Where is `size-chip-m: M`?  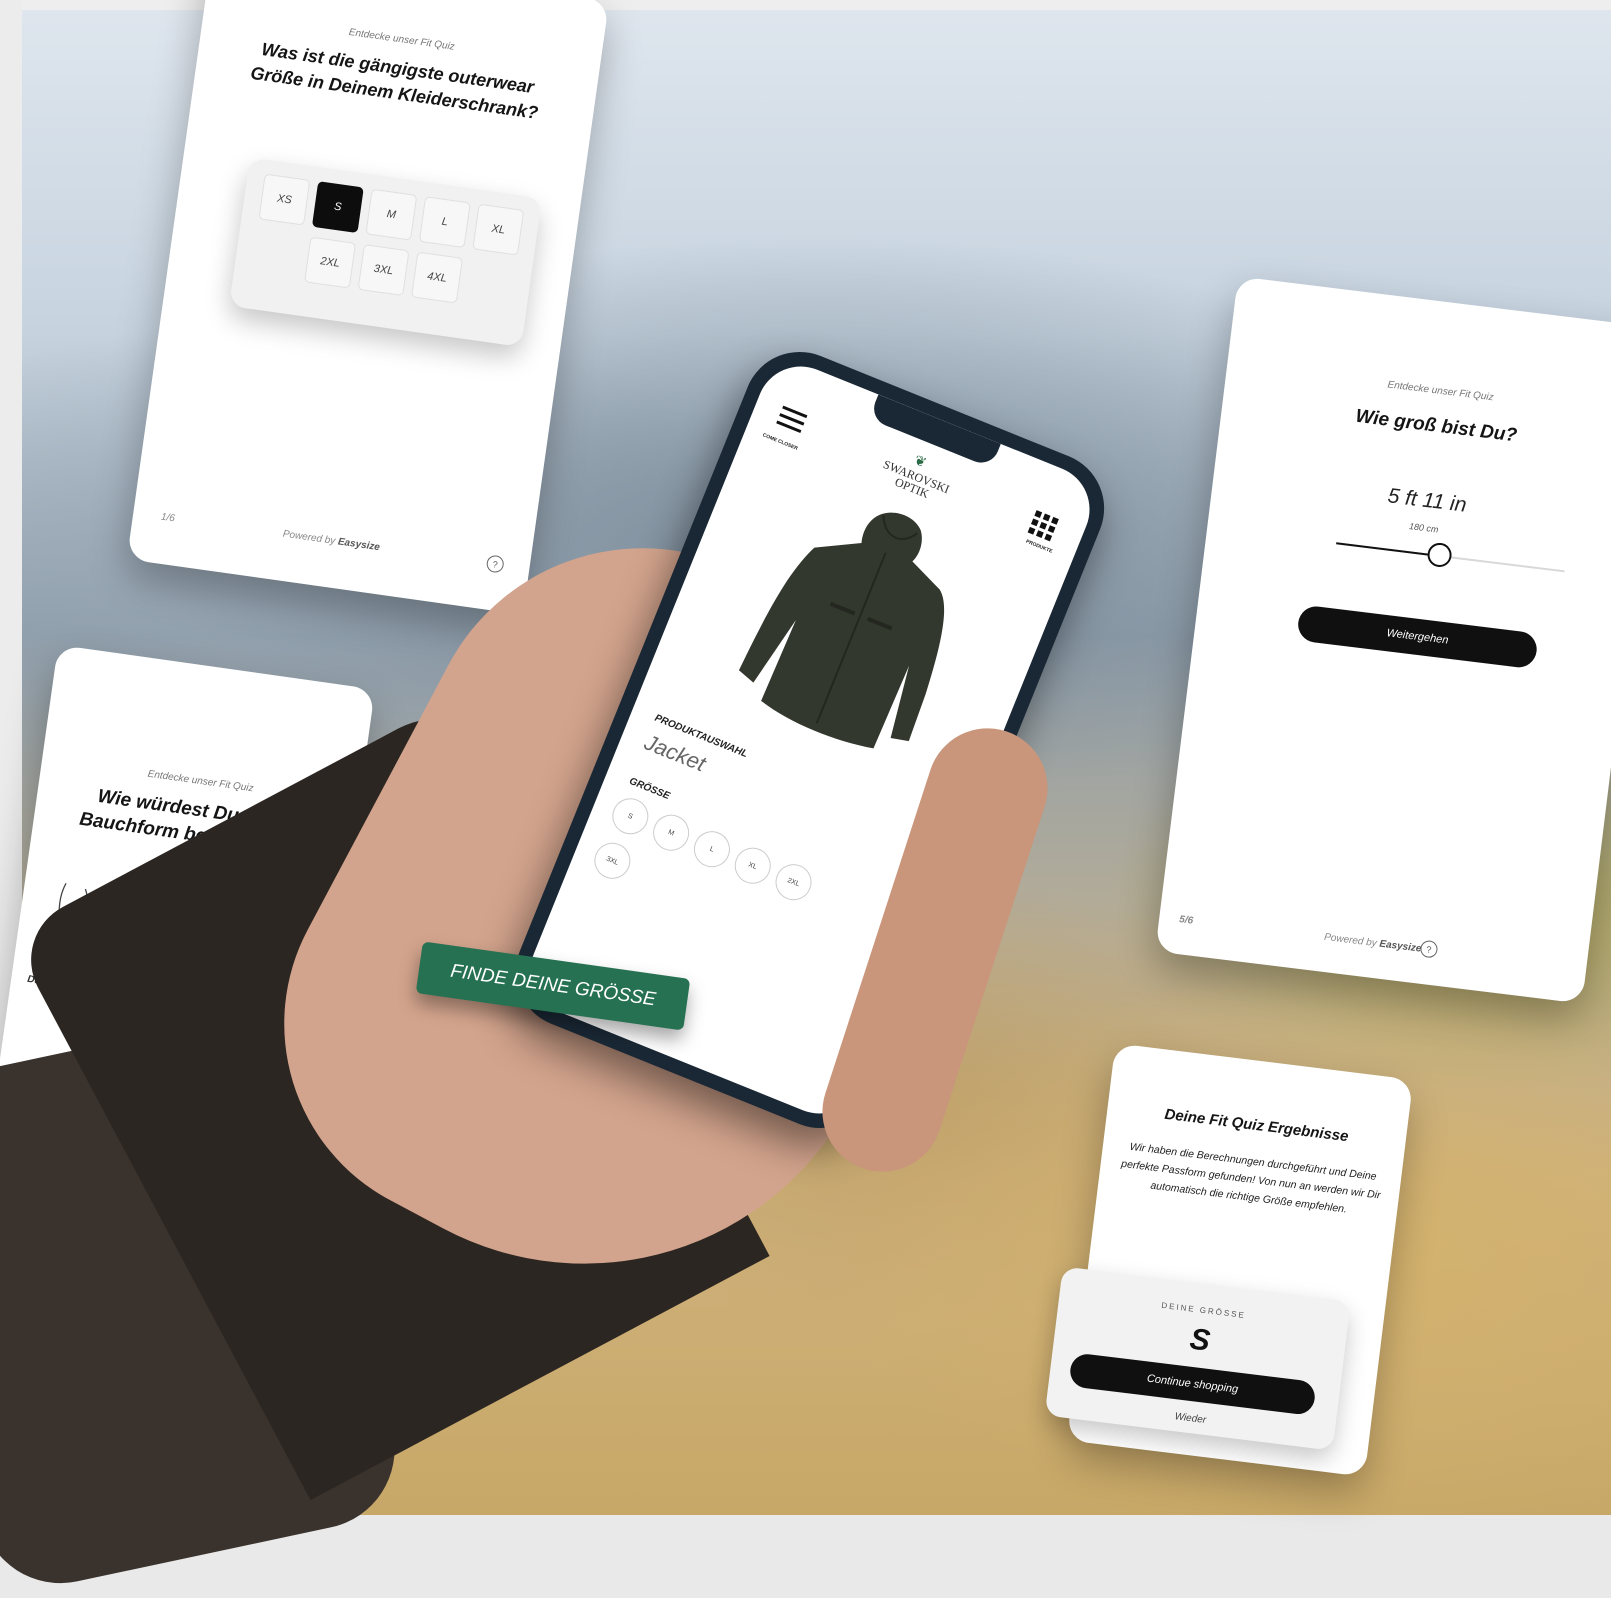 size-chip-m: M is located at coordinates (391, 214).